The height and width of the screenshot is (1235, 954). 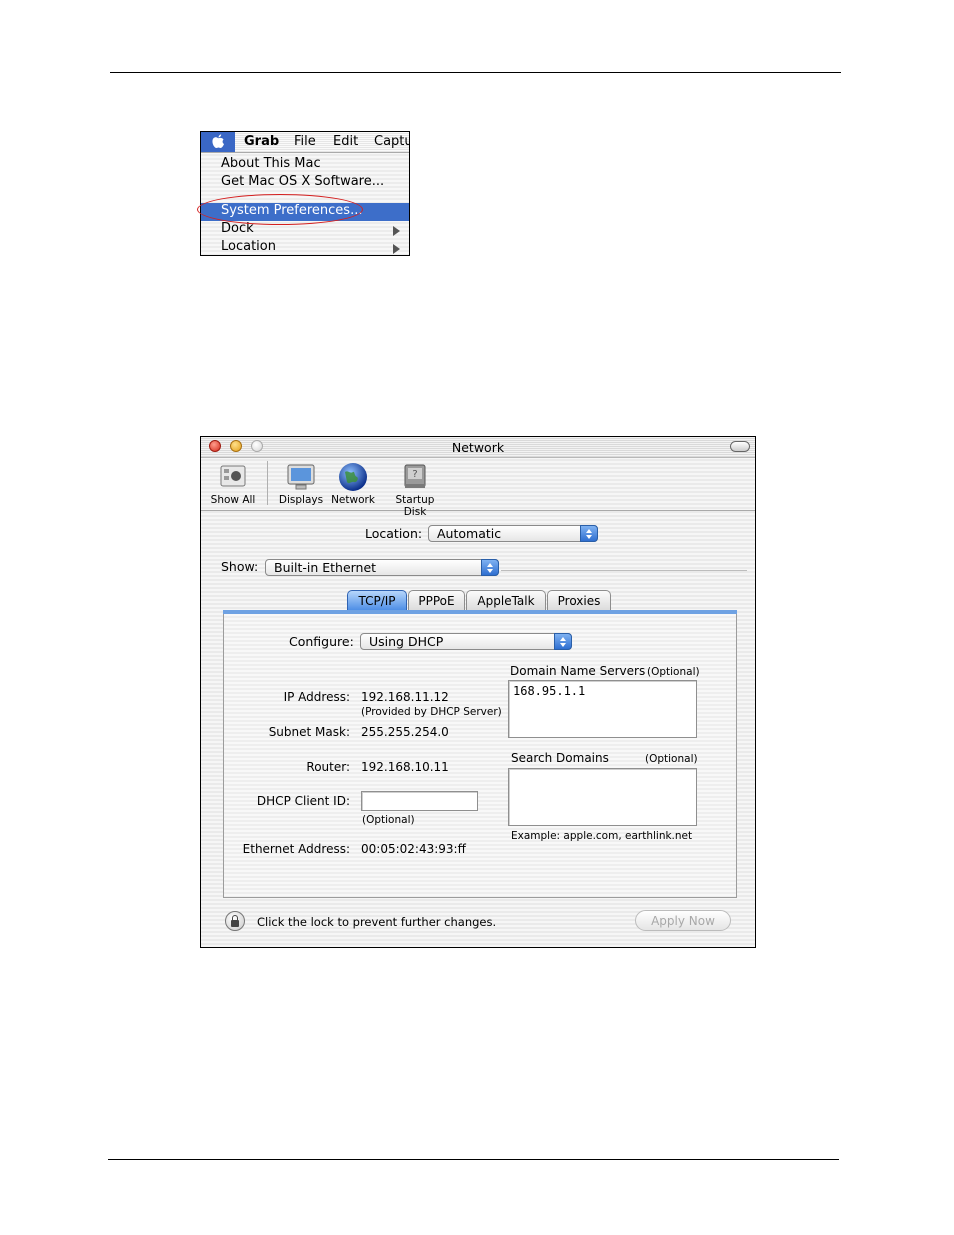 I want to click on search-domains-field, so click(x=602, y=797).